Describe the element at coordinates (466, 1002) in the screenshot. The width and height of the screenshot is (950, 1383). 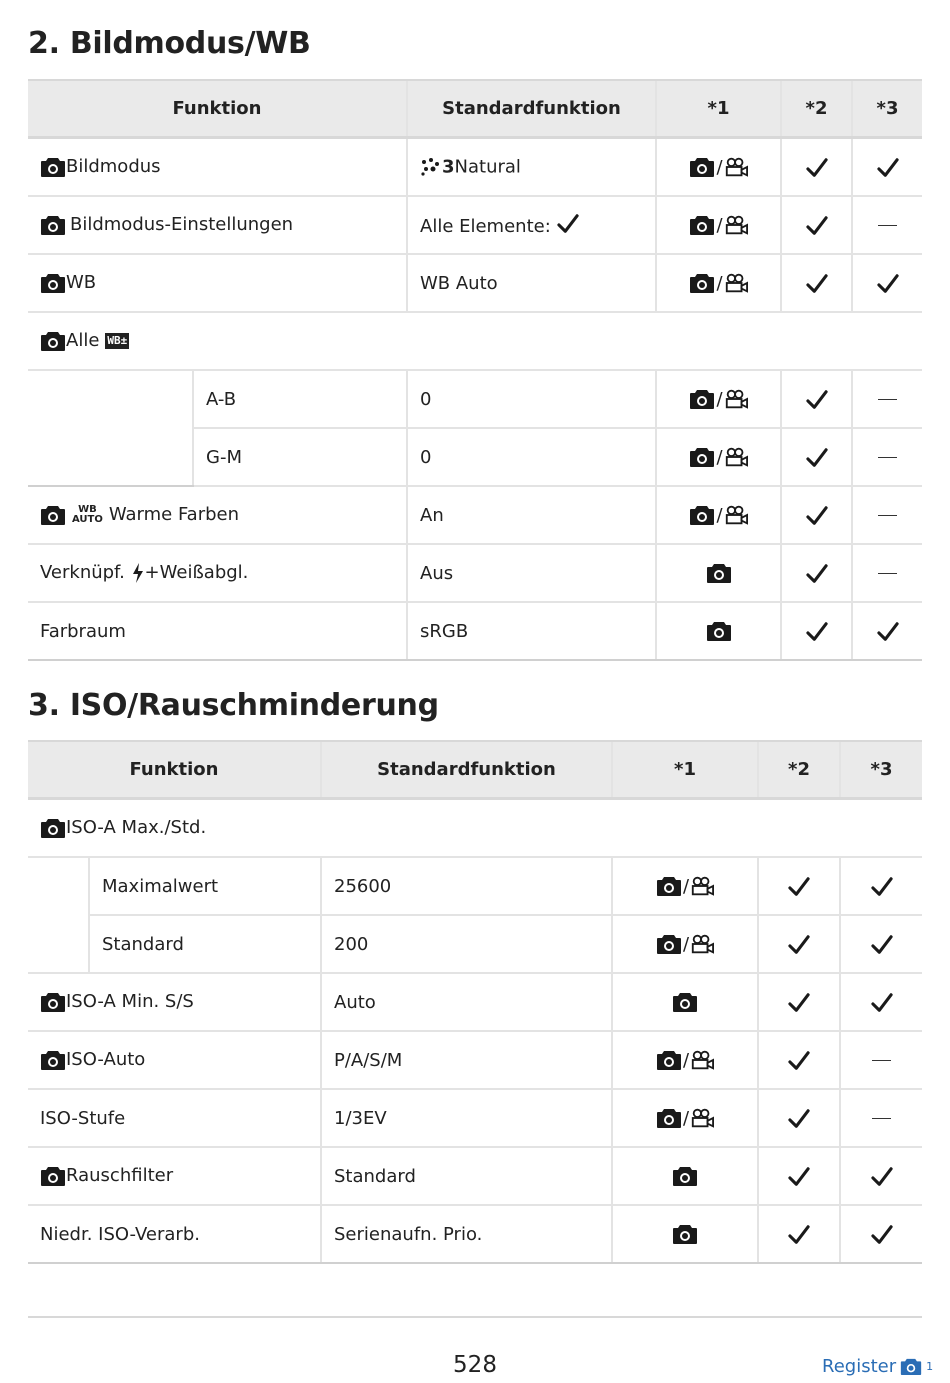
I see `row-default: Auto` at that location.